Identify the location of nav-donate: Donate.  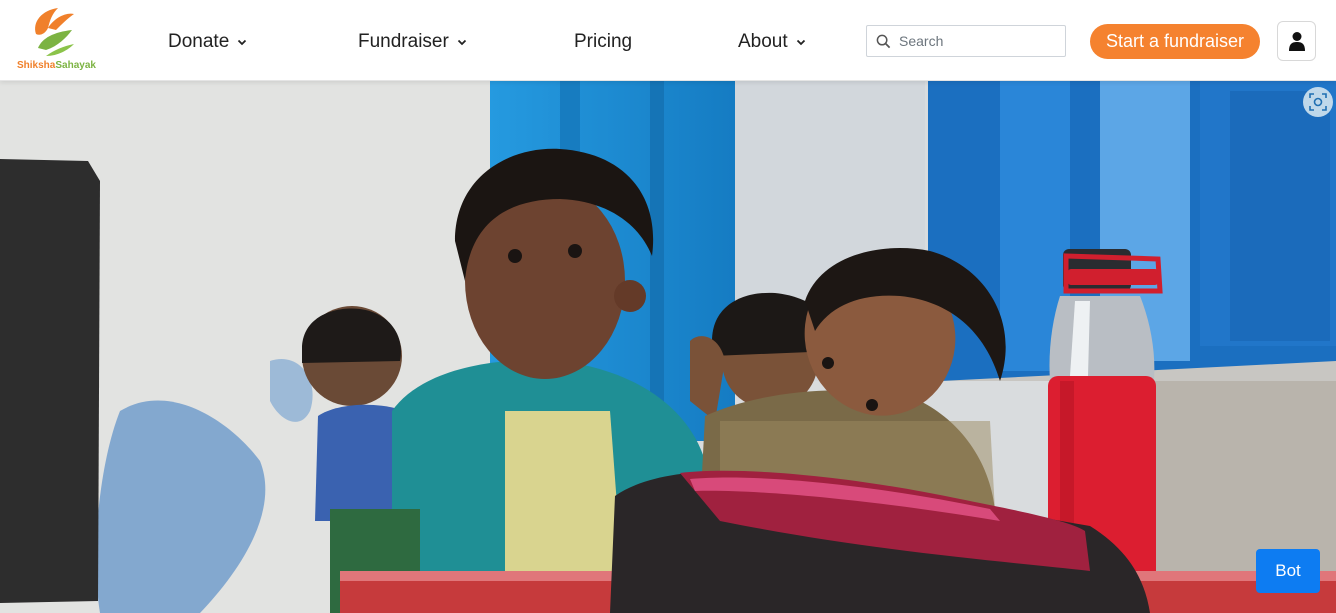
(207, 42).